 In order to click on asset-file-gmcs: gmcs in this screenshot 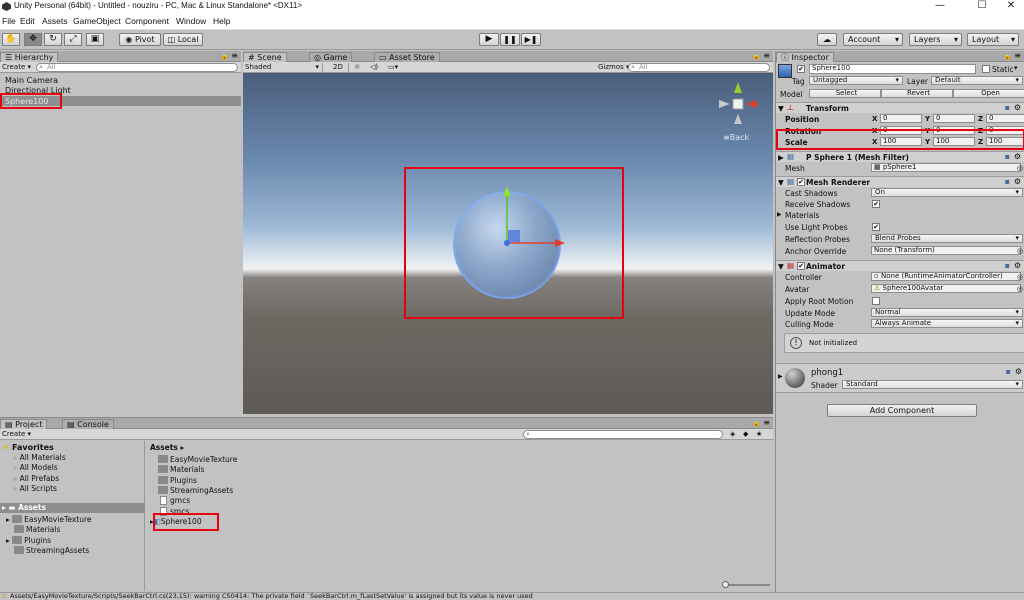, I will do `click(175, 500)`.